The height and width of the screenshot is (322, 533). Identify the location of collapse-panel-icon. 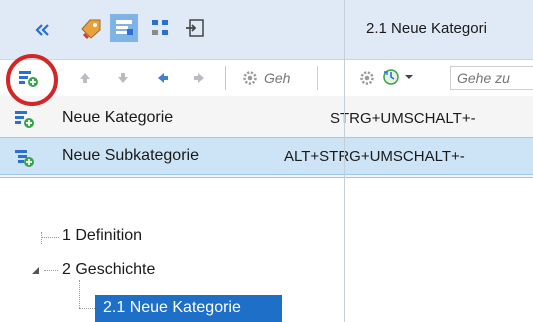
(42, 30).